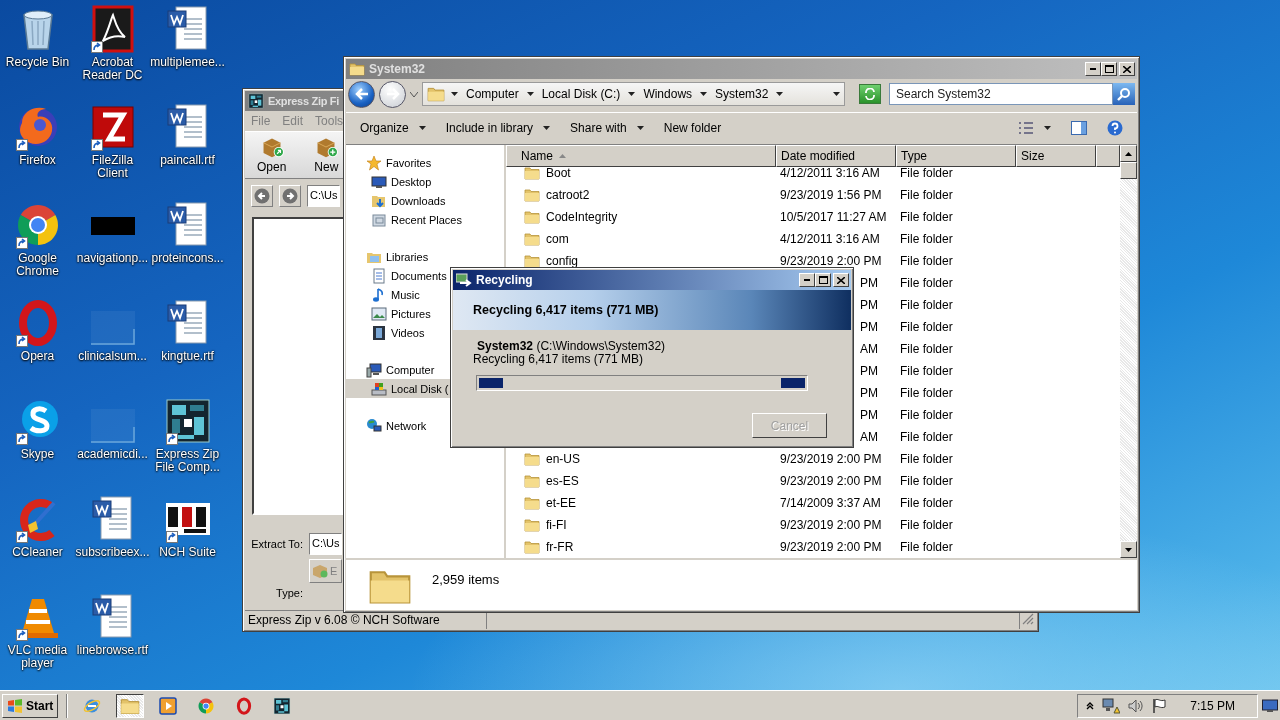  I want to click on file-name: CodeIntegrity, so click(641, 217).